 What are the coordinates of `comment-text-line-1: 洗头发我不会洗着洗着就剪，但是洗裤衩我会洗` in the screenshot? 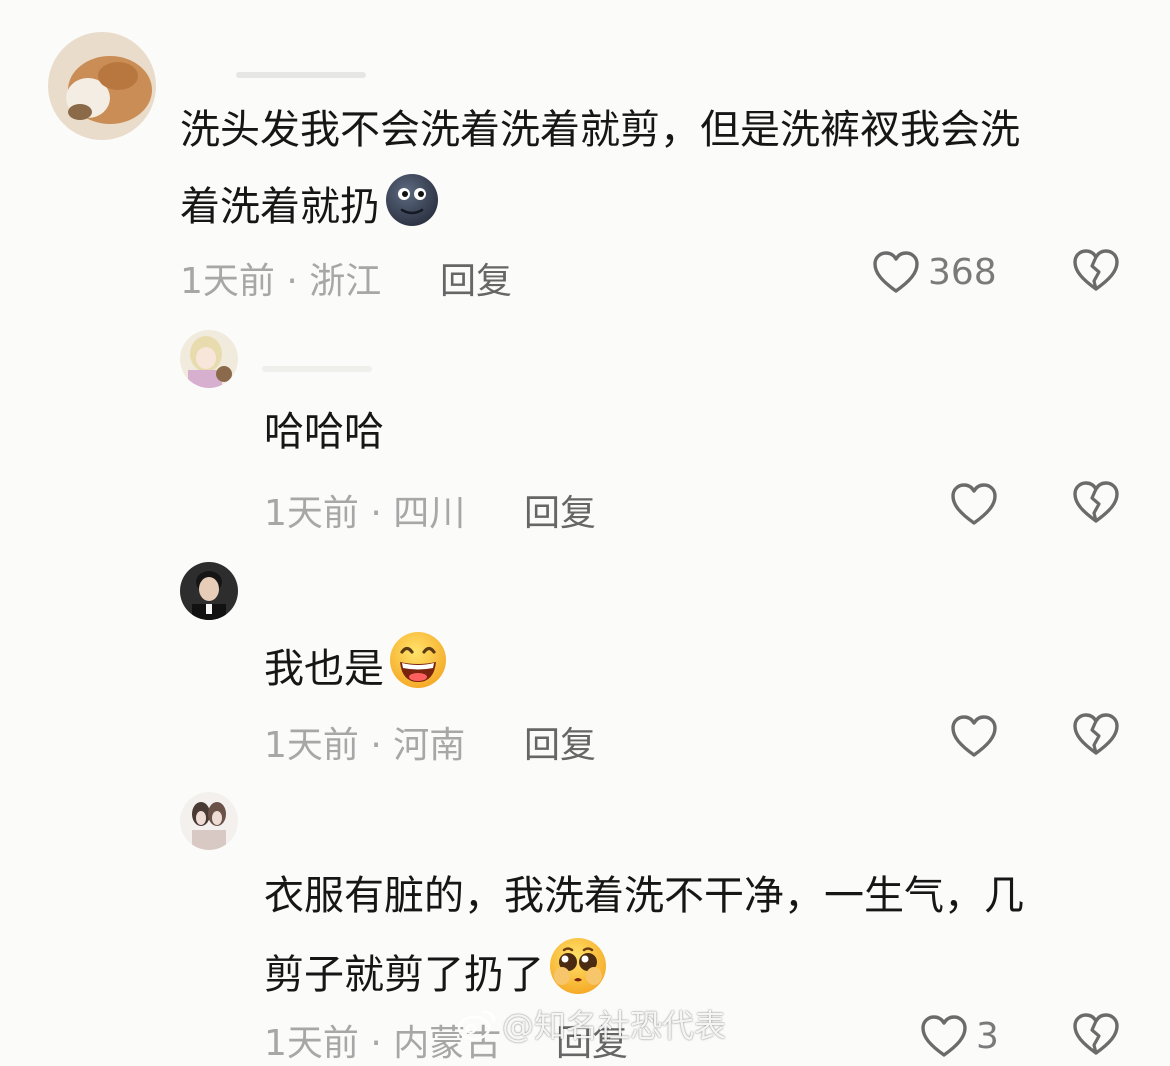 It's located at (600, 130).